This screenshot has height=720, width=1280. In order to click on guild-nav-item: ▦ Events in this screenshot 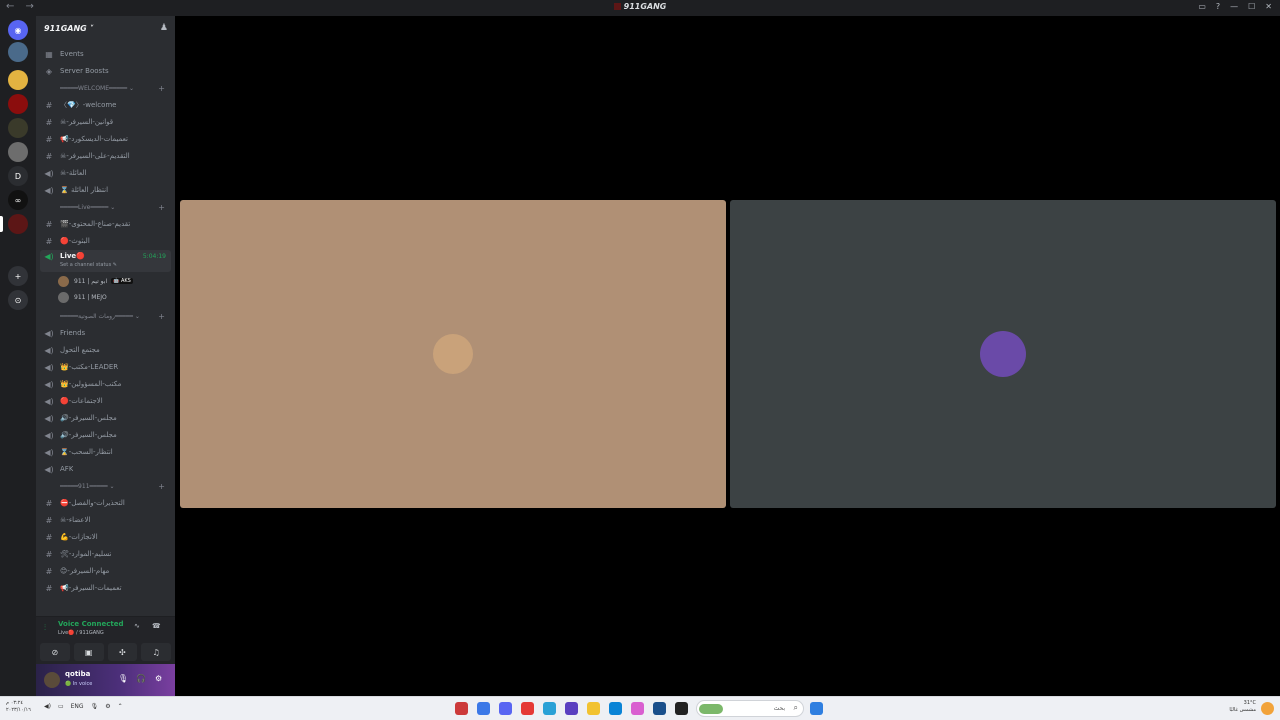, I will do `click(105, 54)`.